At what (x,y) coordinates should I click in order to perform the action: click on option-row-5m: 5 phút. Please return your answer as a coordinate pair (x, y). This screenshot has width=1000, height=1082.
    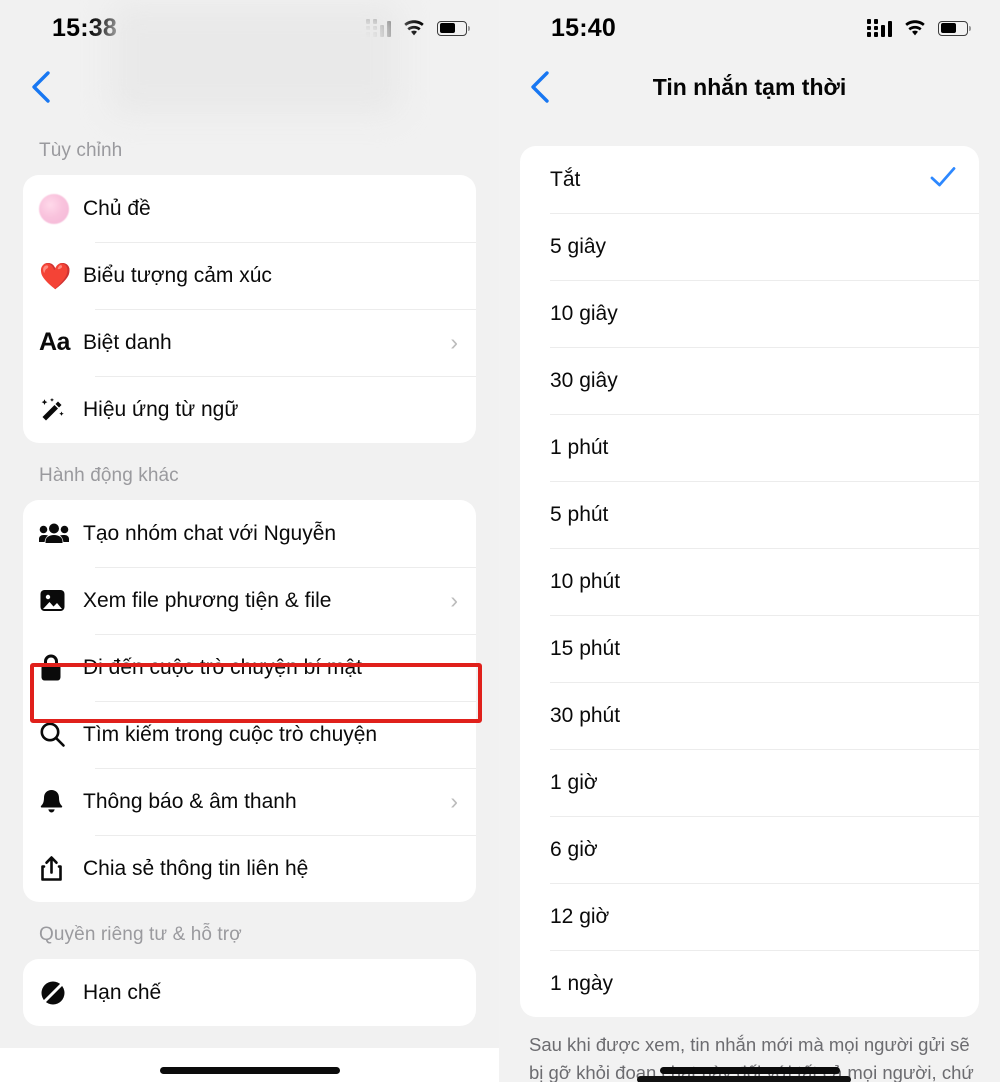
    Looking at the image, I should click on (749, 514).